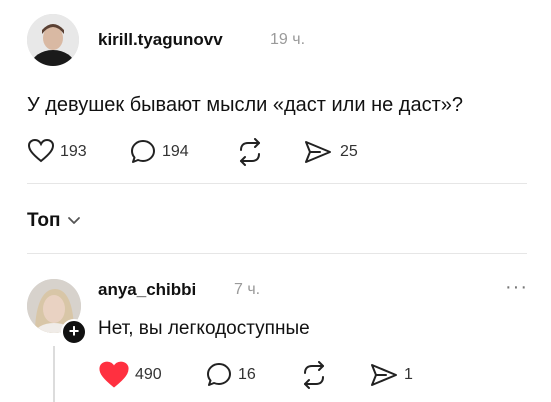 The image size is (551, 402). I want to click on follow-plus-button: +, so click(74, 332).